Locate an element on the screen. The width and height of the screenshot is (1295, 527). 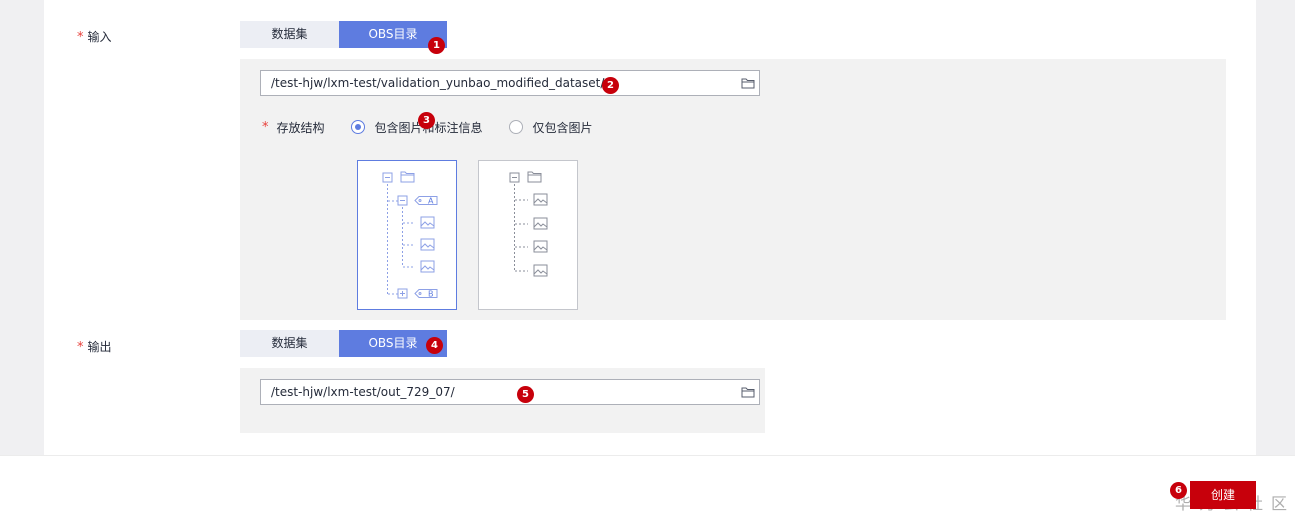
right-gutter is located at coordinates (1275, 227).